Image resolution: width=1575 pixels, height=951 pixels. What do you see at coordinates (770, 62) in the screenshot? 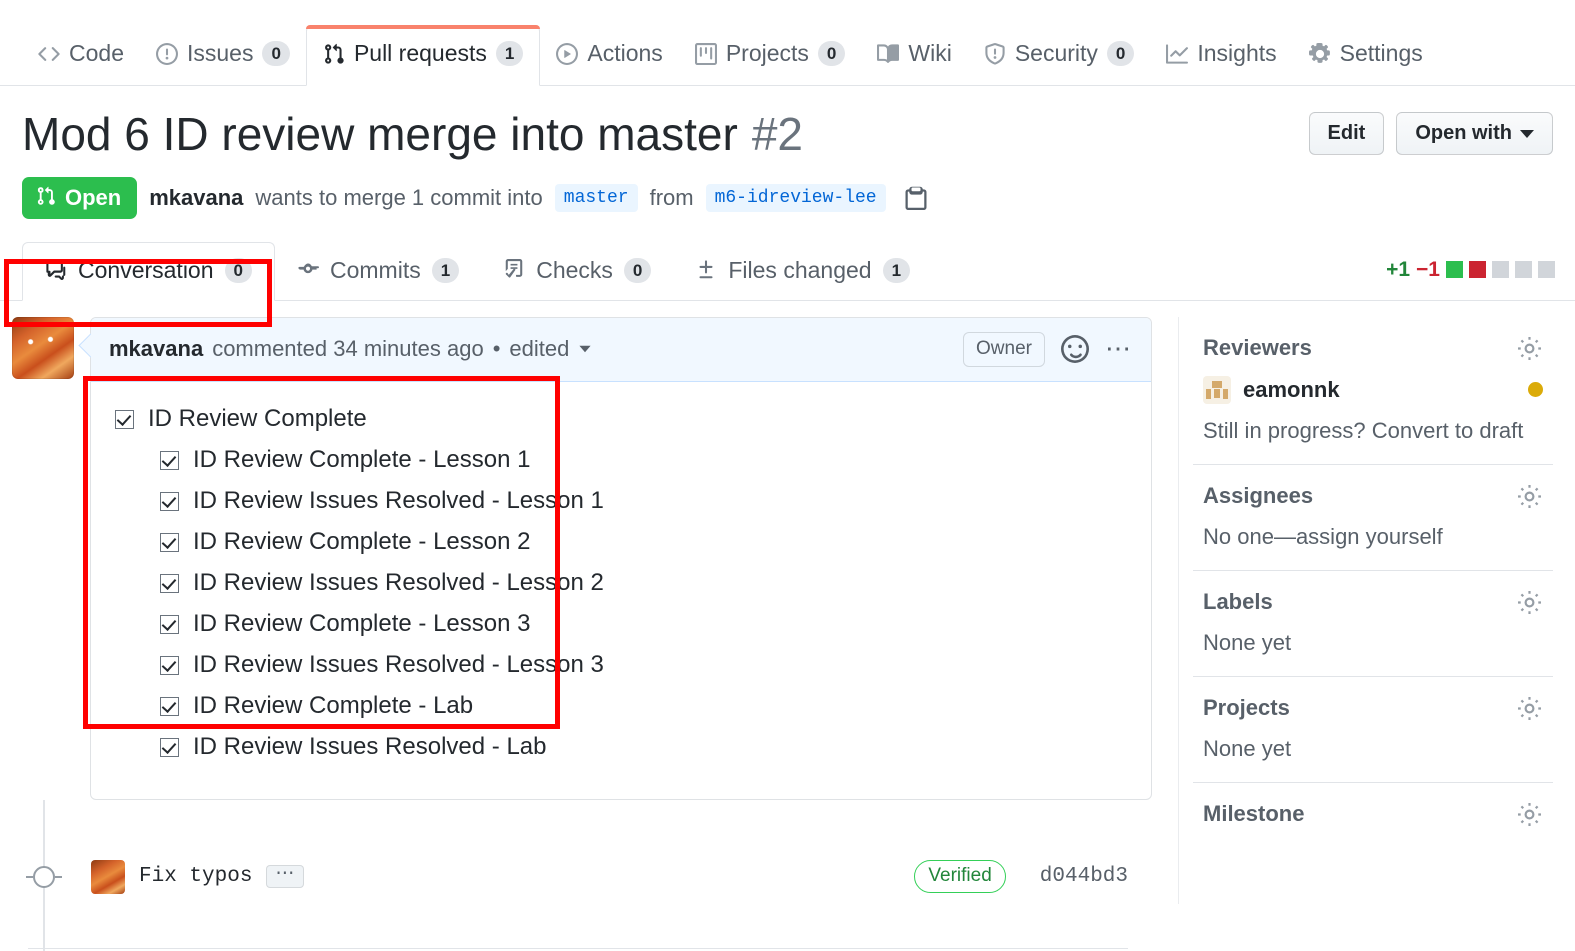
I see `nav-item-projects: Projects 0` at bounding box center [770, 62].